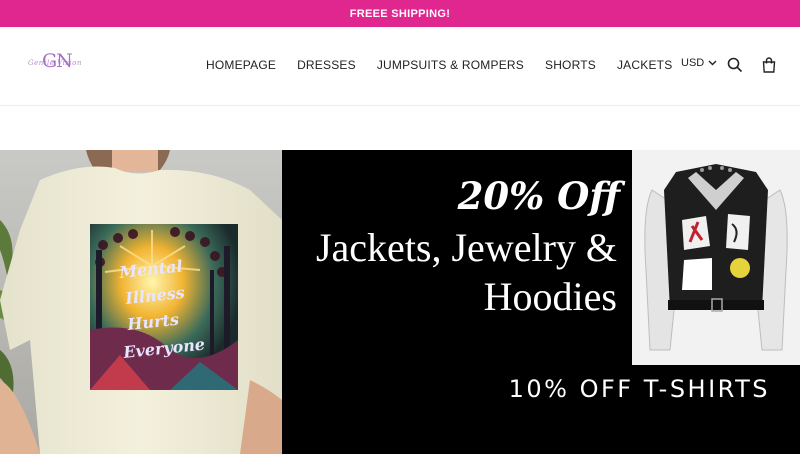 This screenshot has width=800, height=473. What do you see at coordinates (466, 247) in the screenshot?
I see `promo-line-1: Jackets, Jewelry &` at bounding box center [466, 247].